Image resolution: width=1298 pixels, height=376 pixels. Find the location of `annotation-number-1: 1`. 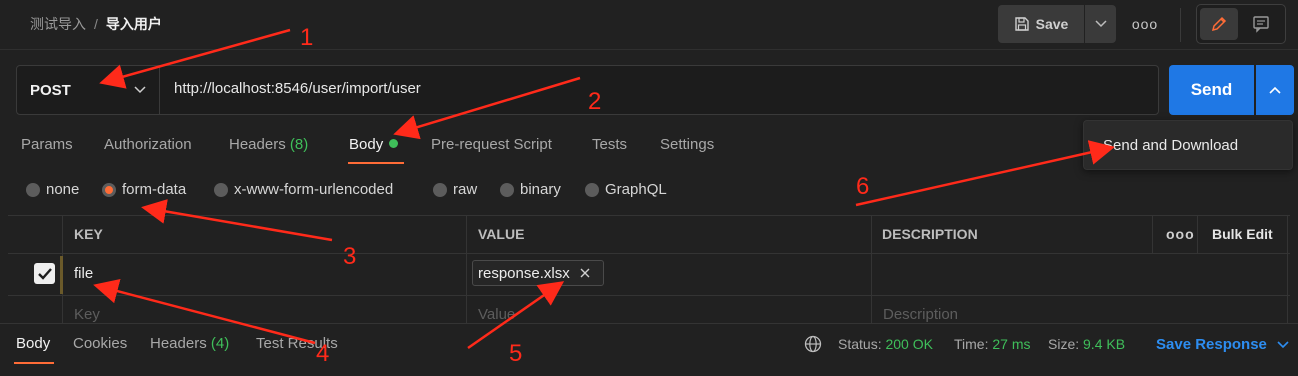

annotation-number-1: 1 is located at coordinates (307, 37).